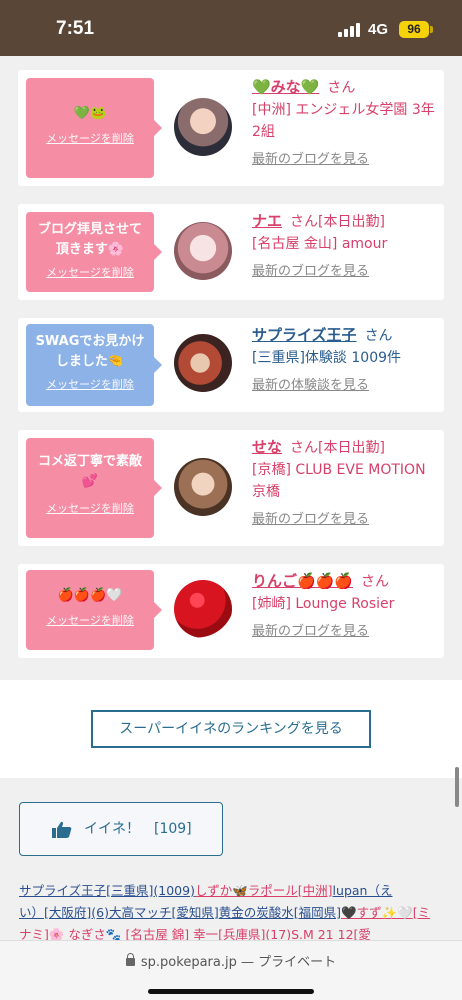 This screenshot has height=1000, width=462. I want to click on private-label: — プライベート, so click(286, 962).